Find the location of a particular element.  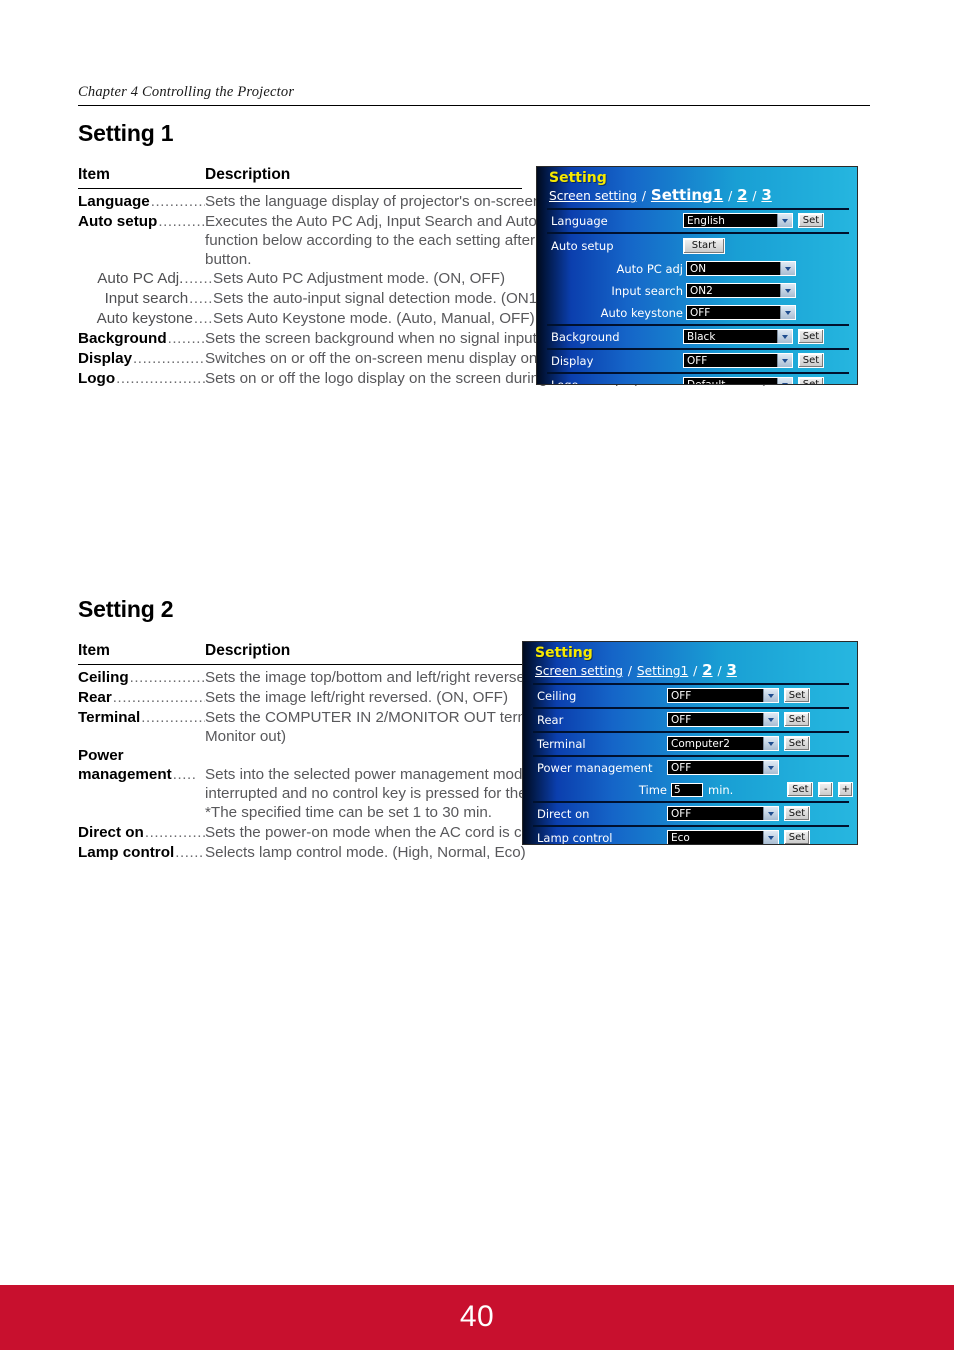

shot1-row-display: Display OFF Set is located at coordinates (698, 362).